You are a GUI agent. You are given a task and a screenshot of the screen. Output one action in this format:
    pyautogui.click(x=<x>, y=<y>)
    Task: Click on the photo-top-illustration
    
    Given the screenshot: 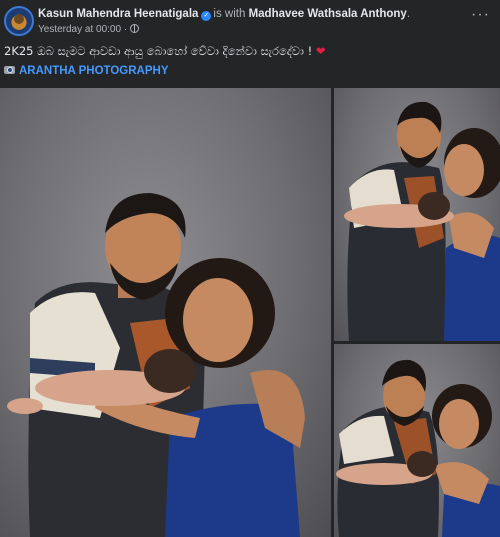 What is the action you would take?
    pyautogui.click(x=422, y=221)
    